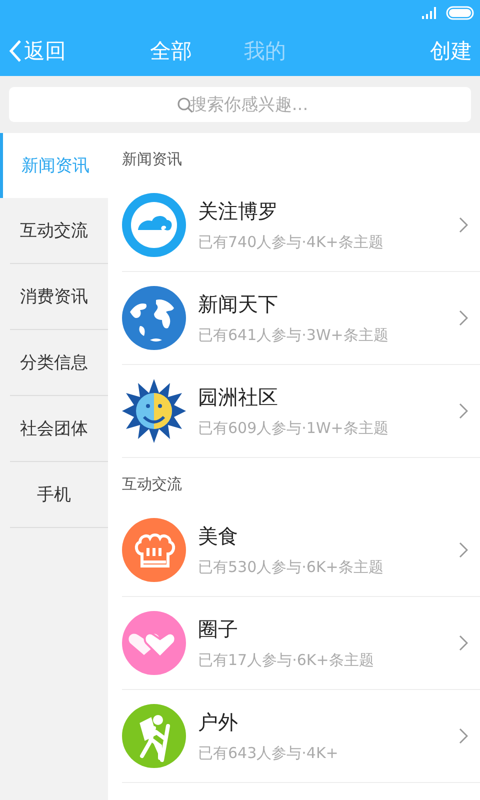 The image size is (480, 800). What do you see at coordinates (59, 297) in the screenshot?
I see `category-item: 消费资讯` at bounding box center [59, 297].